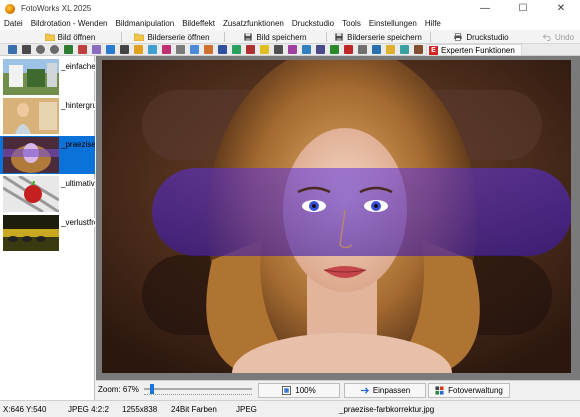 This screenshot has height=417, width=580. I want to click on frame-icon, so click(124, 49).